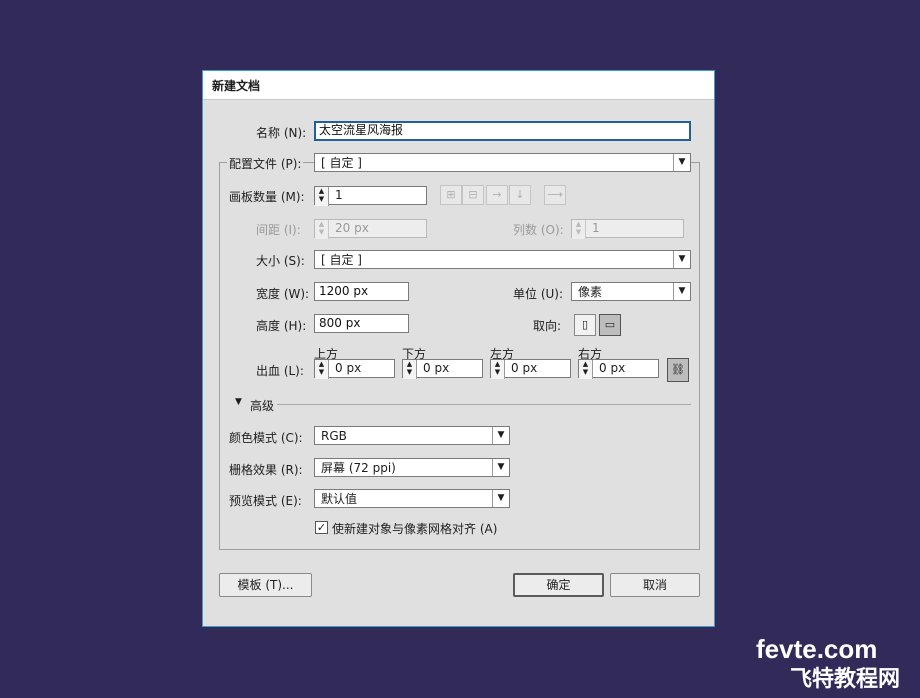 The height and width of the screenshot is (698, 920). I want to click on right-to-left-icon: ⟶, so click(555, 195).